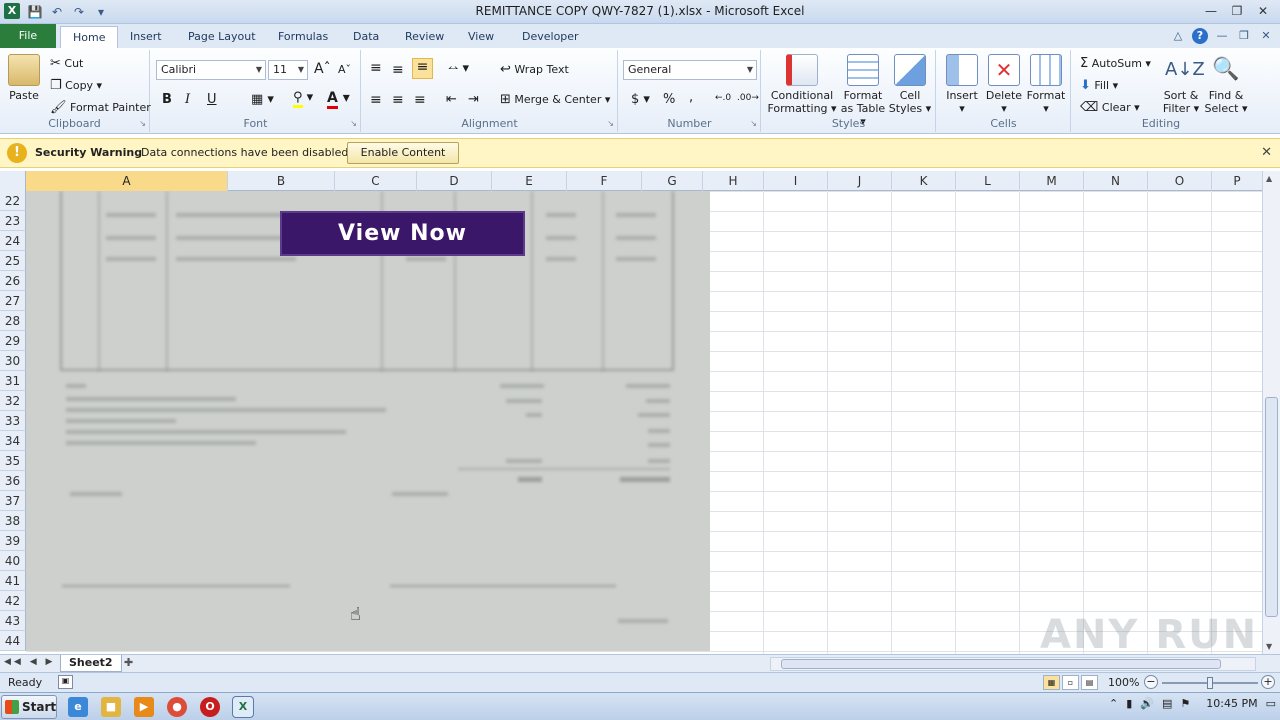 This screenshot has height=720, width=1280. Describe the element at coordinates (733, 181) in the screenshot. I see `column-header-h: H` at that location.